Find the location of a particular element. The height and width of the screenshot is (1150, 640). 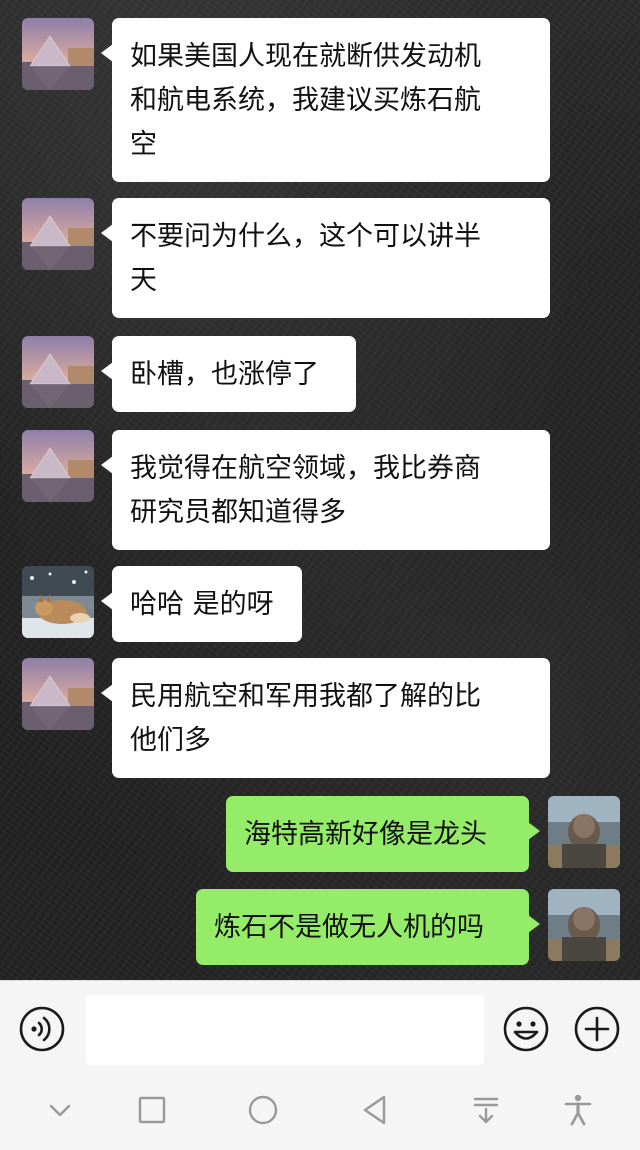

incoming-message-bubble: 民用航空和军用我都了解的比 他们多 is located at coordinates (325, 718).